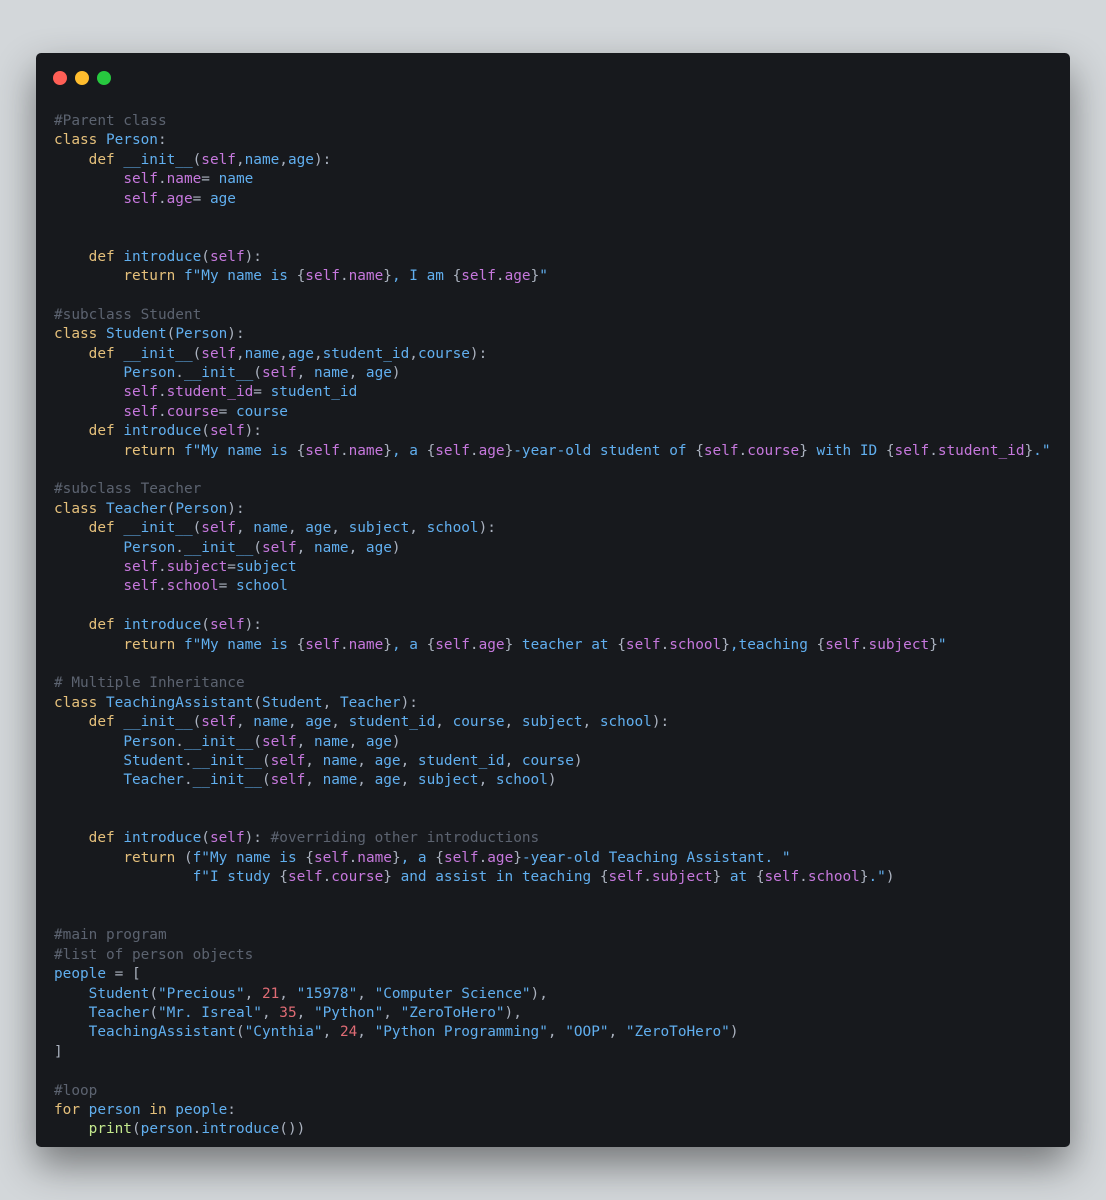 This screenshot has height=1200, width=1106. What do you see at coordinates (110, 1129) in the screenshot?
I see `code-token-builtin: print` at bounding box center [110, 1129].